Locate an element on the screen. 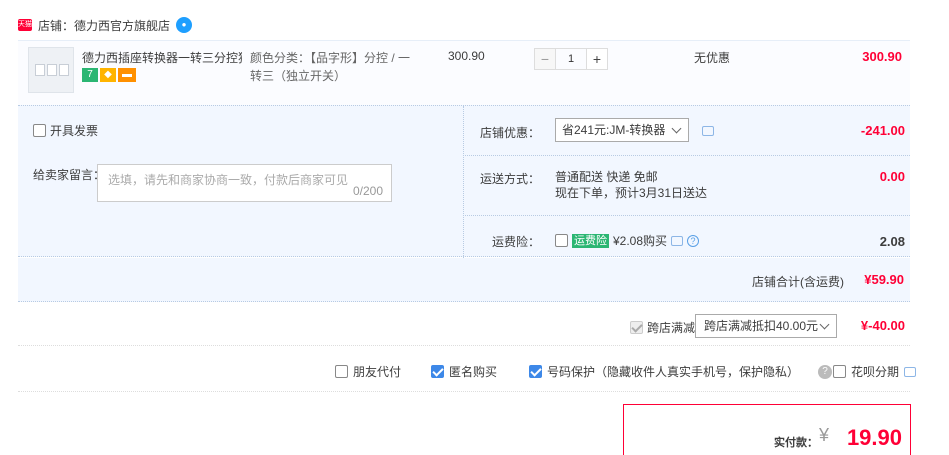  shipping-label: 运送方式： is located at coordinates (509, 179).